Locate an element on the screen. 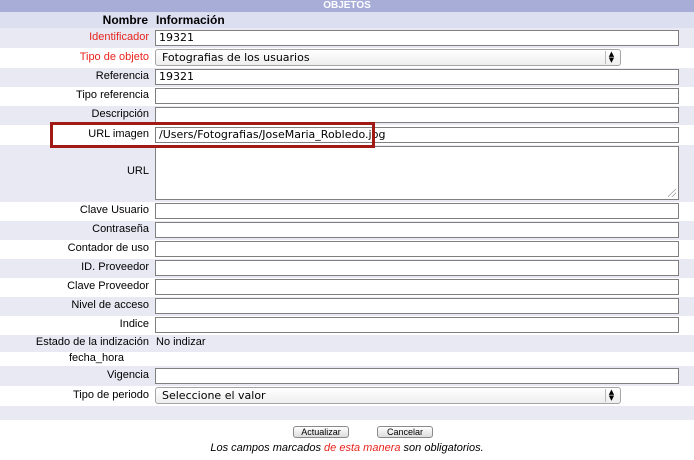 Image resolution: width=694 pixels, height=460 pixels. row-clave-proveedor: Clave Proveedor is located at coordinates (347, 287).